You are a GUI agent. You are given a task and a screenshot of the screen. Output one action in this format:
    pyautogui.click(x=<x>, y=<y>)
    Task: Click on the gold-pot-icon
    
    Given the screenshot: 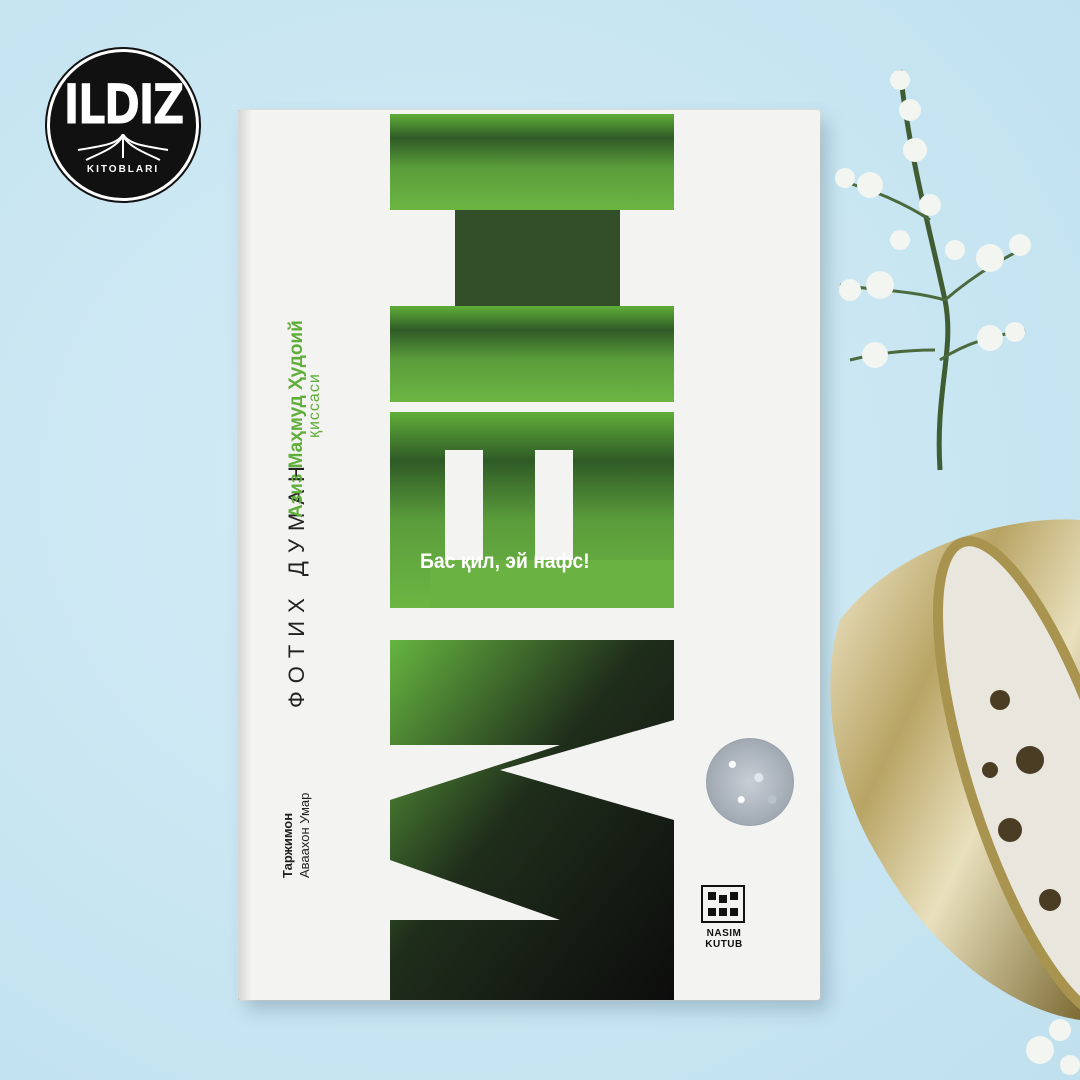 What is the action you would take?
    pyautogui.click(x=955, y=797)
    